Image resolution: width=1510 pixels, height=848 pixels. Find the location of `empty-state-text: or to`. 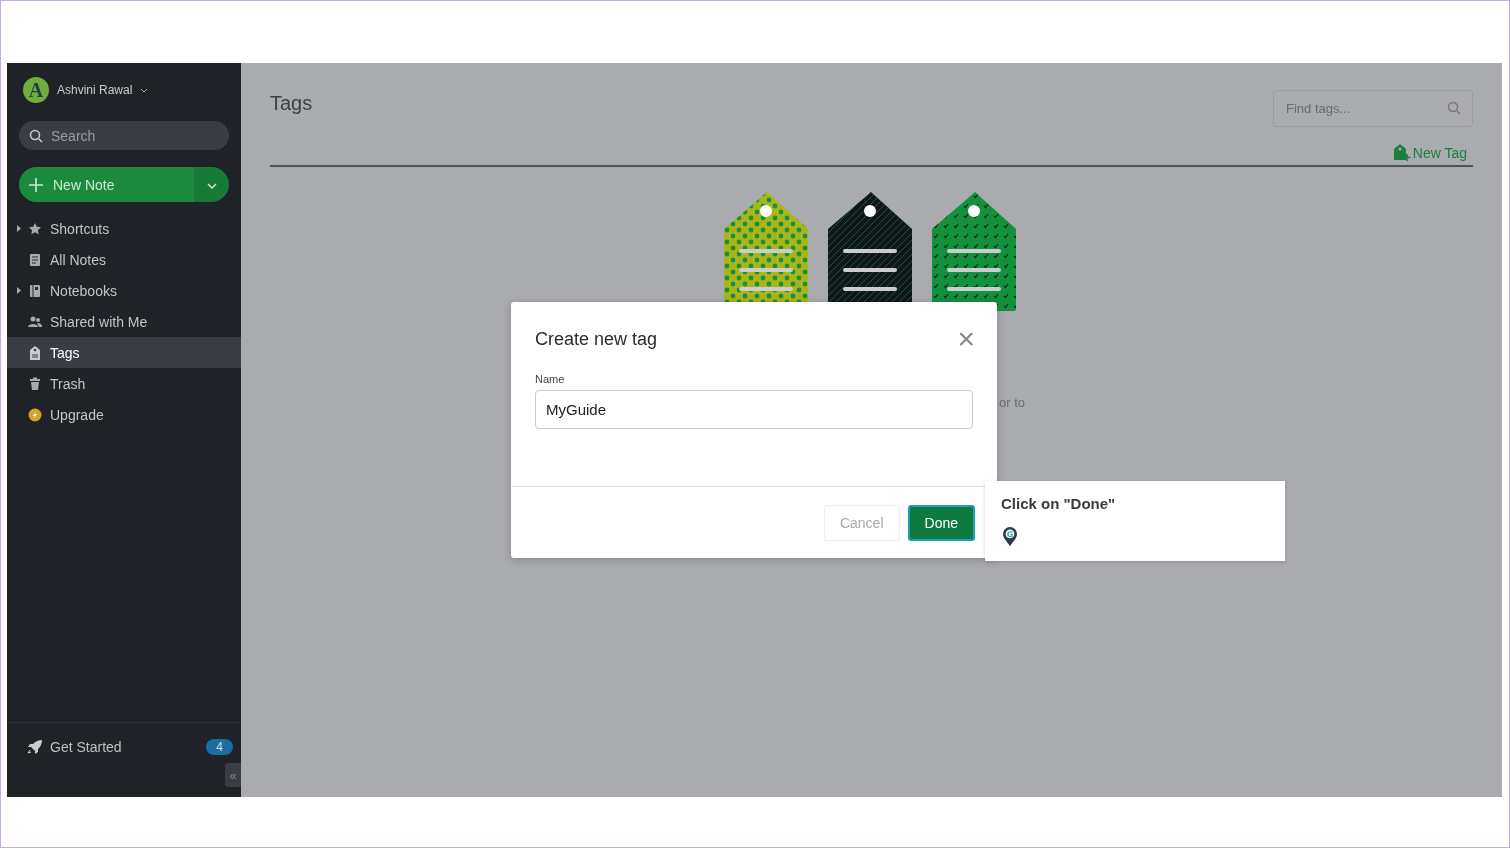

empty-state-text: or to is located at coordinates (1012, 402).